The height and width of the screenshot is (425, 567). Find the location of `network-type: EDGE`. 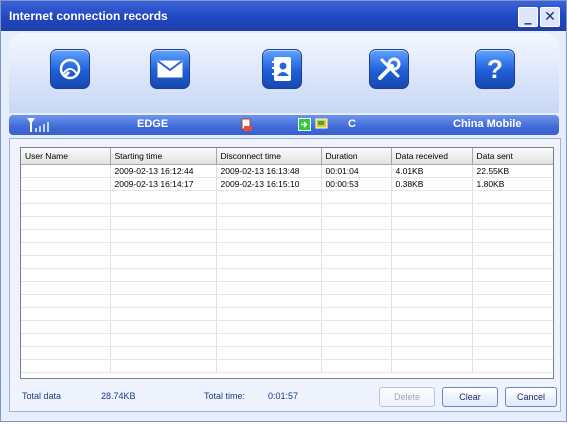

network-type: EDGE is located at coordinates (153, 124).